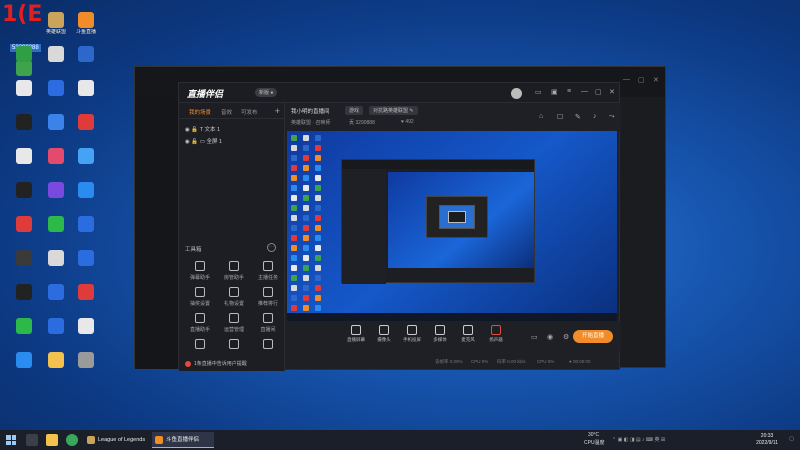  Describe the element at coordinates (440, 334) in the screenshot. I see `source-control: 多媒体` at that location.